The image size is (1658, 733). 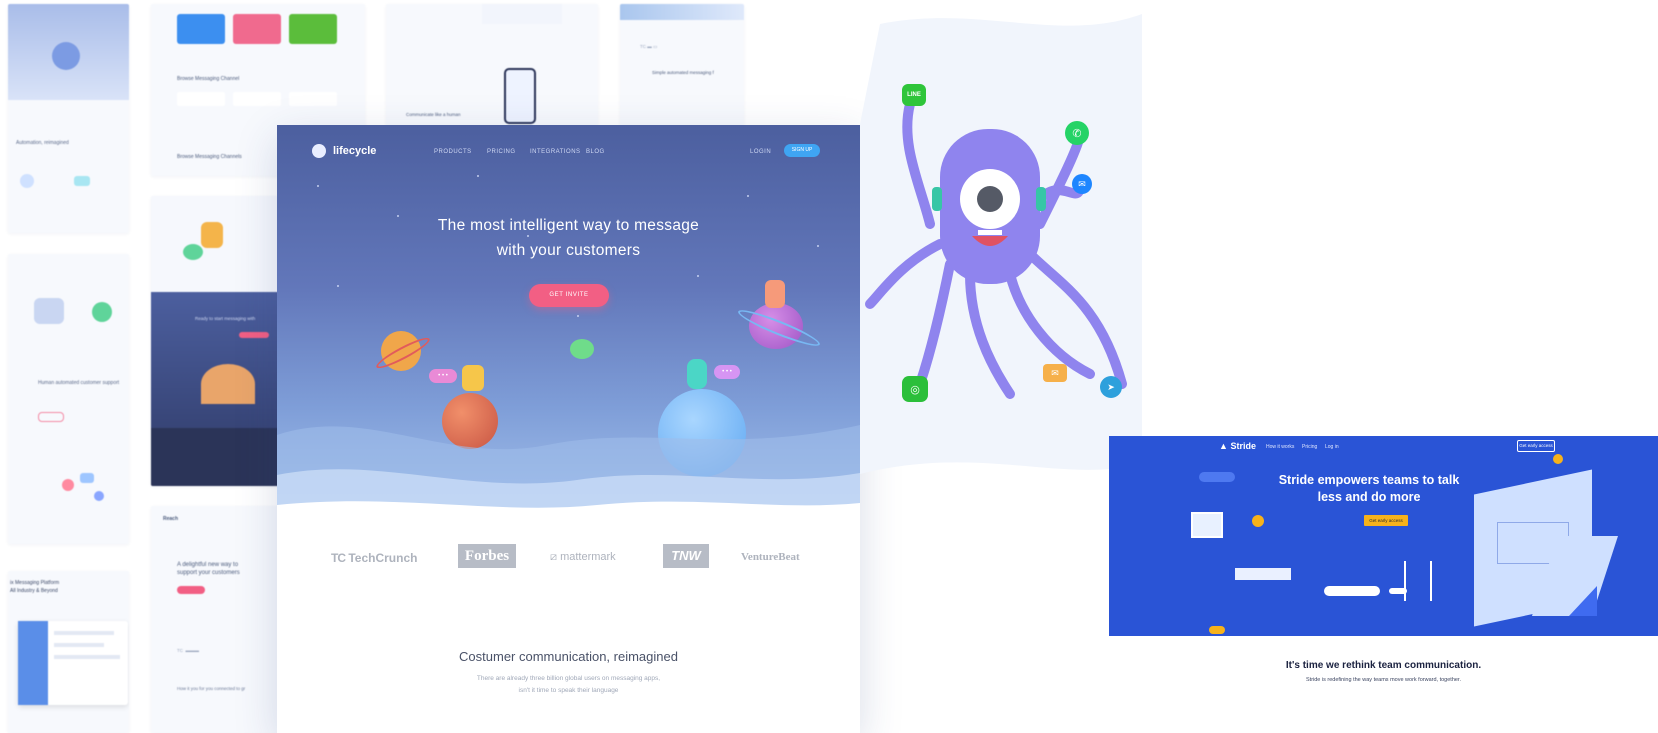 What do you see at coordinates (257, 29) in the screenshot?
I see `instagram-tile-icon` at bounding box center [257, 29].